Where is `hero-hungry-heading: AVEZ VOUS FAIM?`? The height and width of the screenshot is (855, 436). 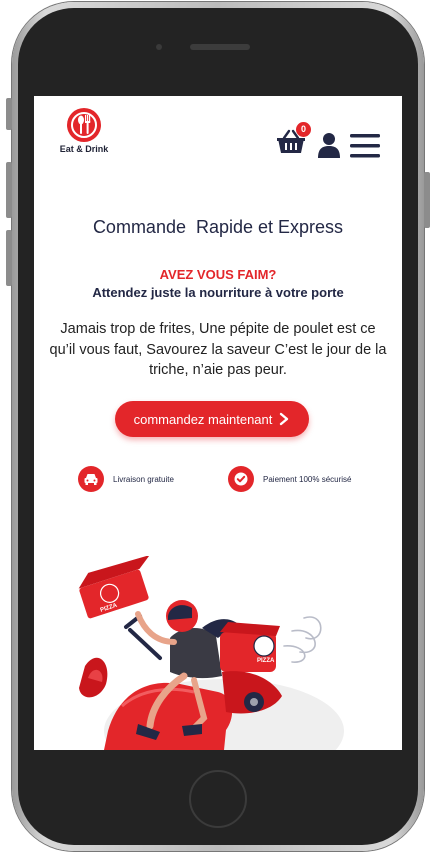 hero-hungry-heading: AVEZ VOUS FAIM? is located at coordinates (218, 274).